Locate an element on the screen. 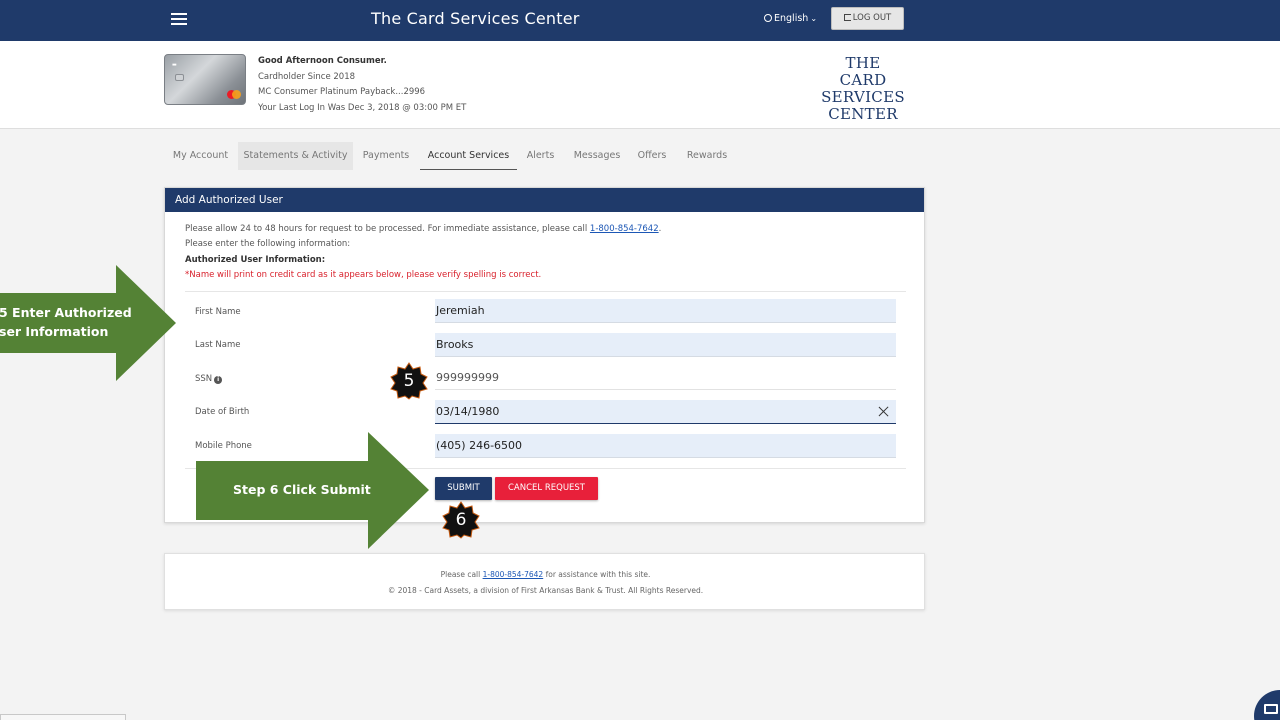  tab-offers: Offers is located at coordinates (652, 156).